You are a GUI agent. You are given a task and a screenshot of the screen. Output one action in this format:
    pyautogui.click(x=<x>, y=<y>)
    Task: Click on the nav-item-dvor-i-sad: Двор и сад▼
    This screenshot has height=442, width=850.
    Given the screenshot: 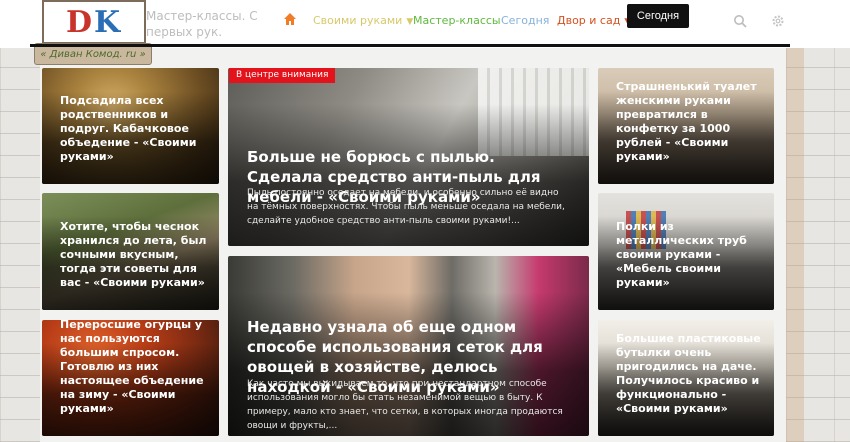 What is the action you would take?
    pyautogui.click(x=594, y=20)
    